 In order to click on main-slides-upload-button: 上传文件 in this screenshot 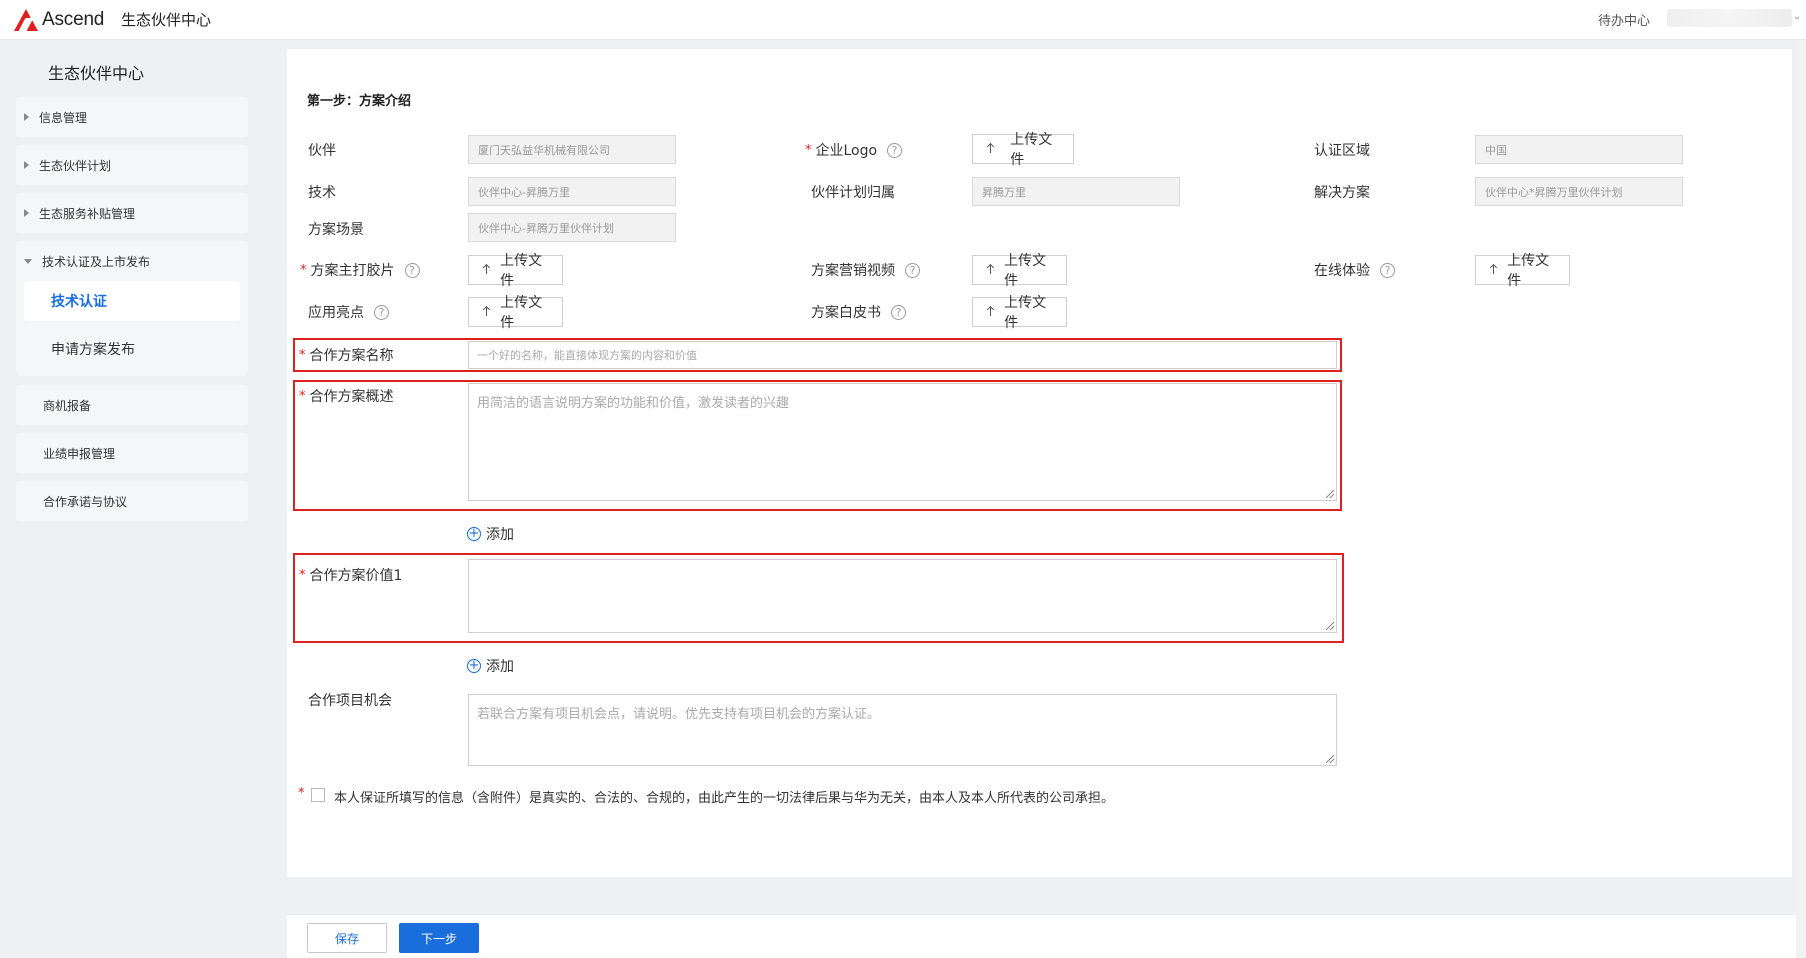, I will do `click(515, 271)`.